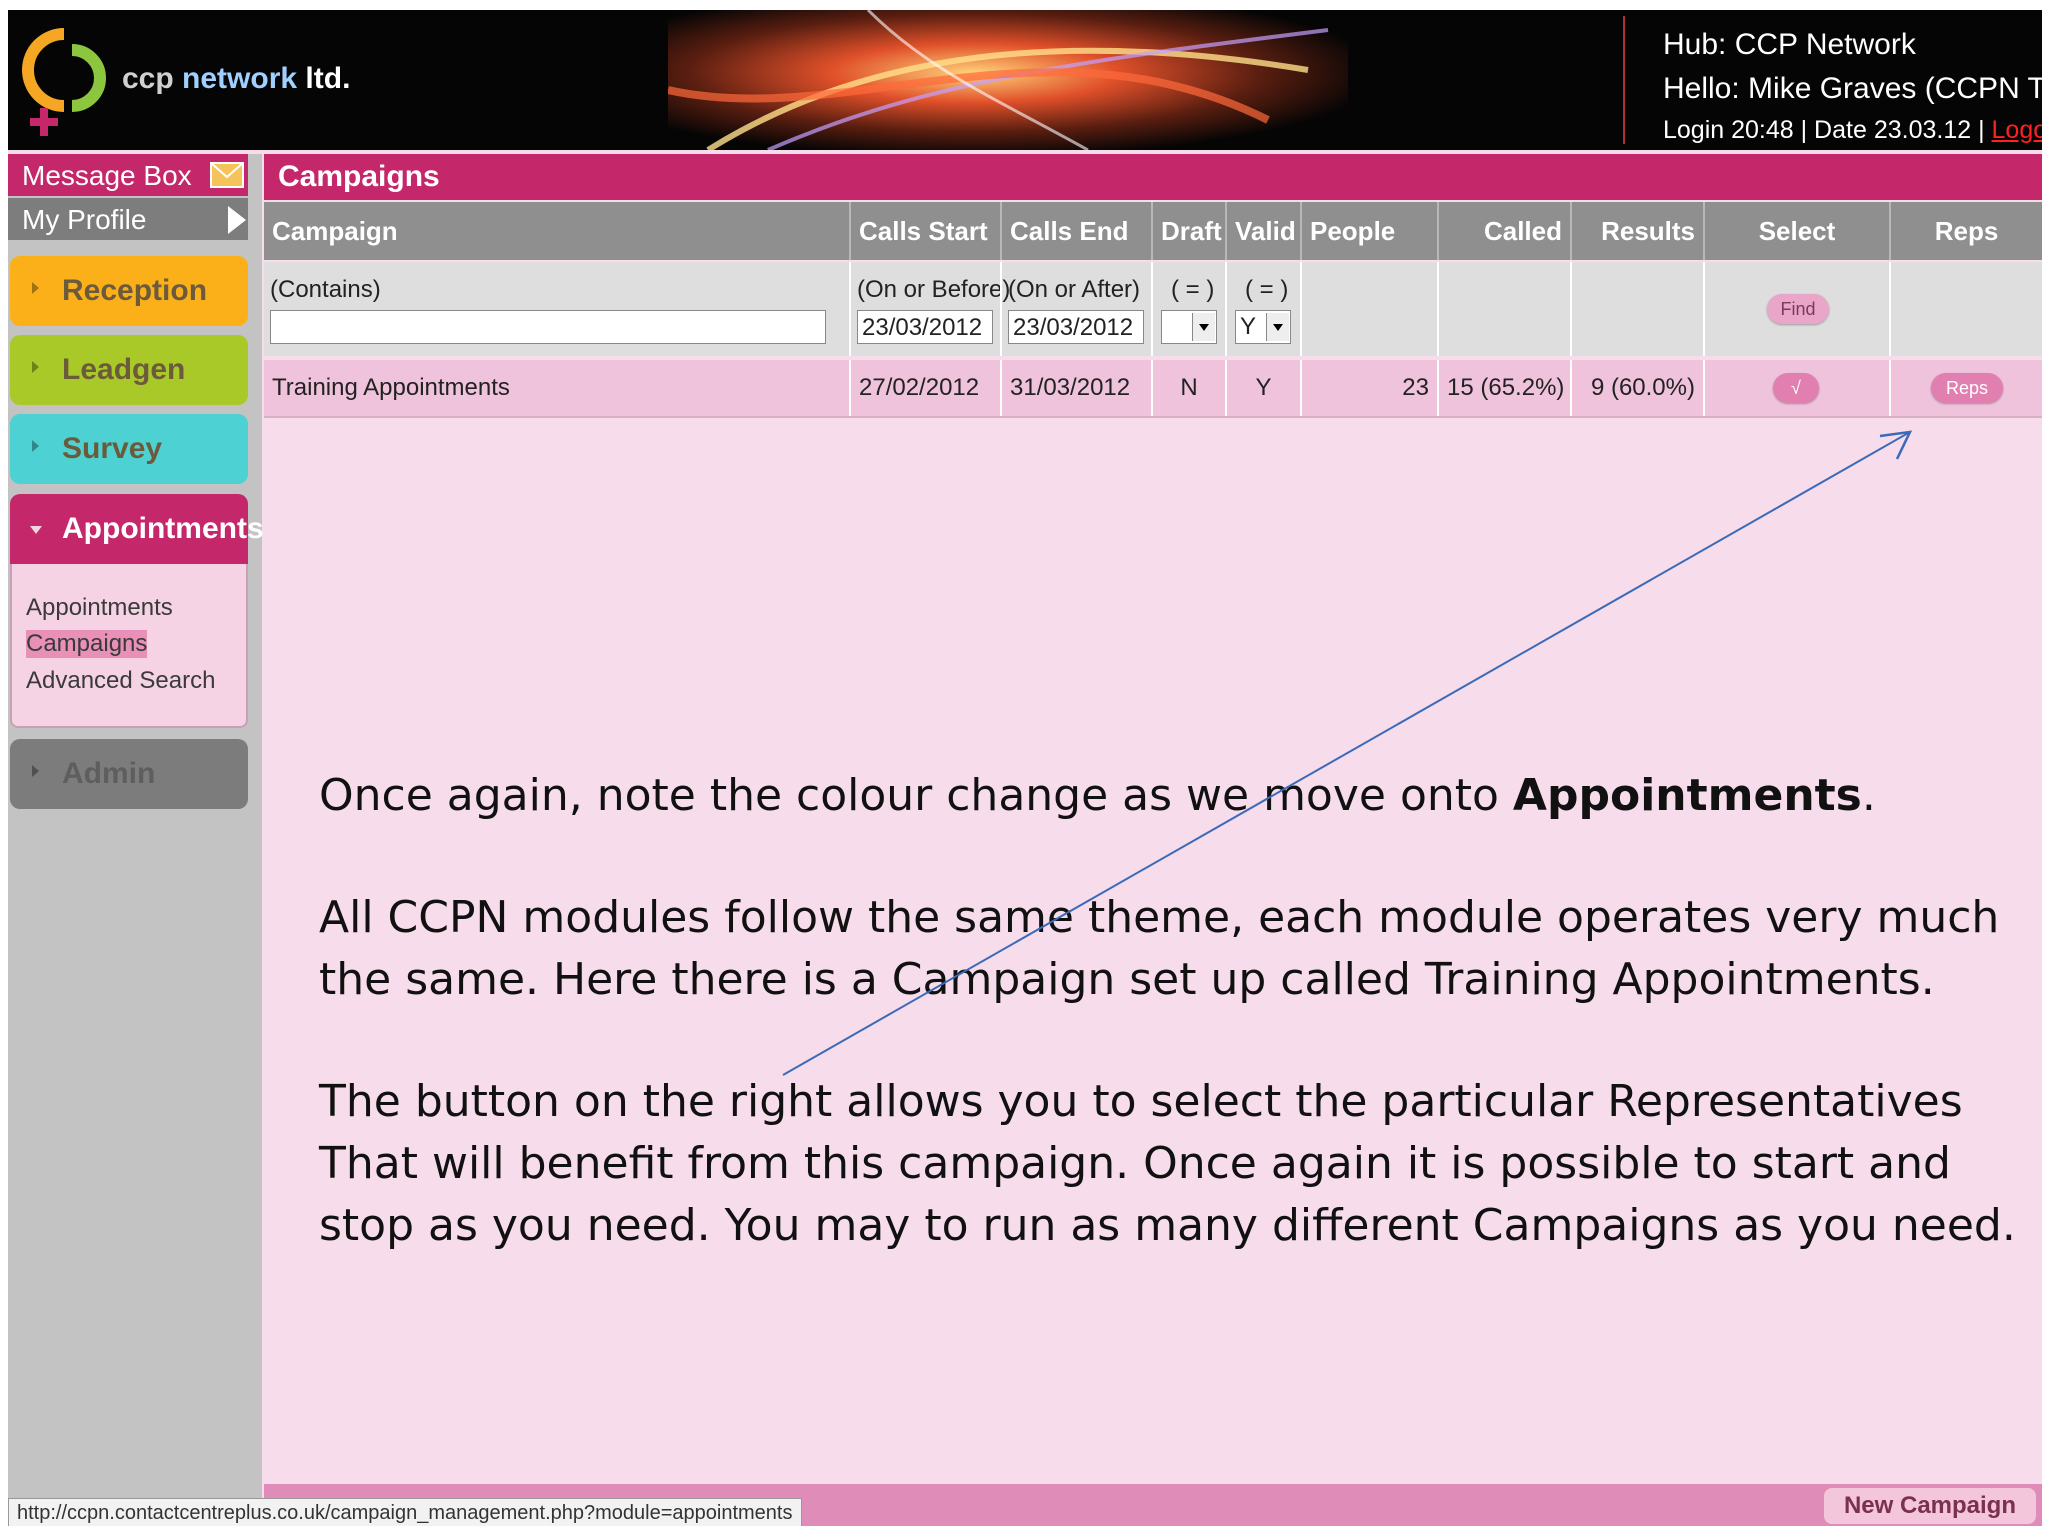  I want to click on p1-end: ., so click(1868, 795).